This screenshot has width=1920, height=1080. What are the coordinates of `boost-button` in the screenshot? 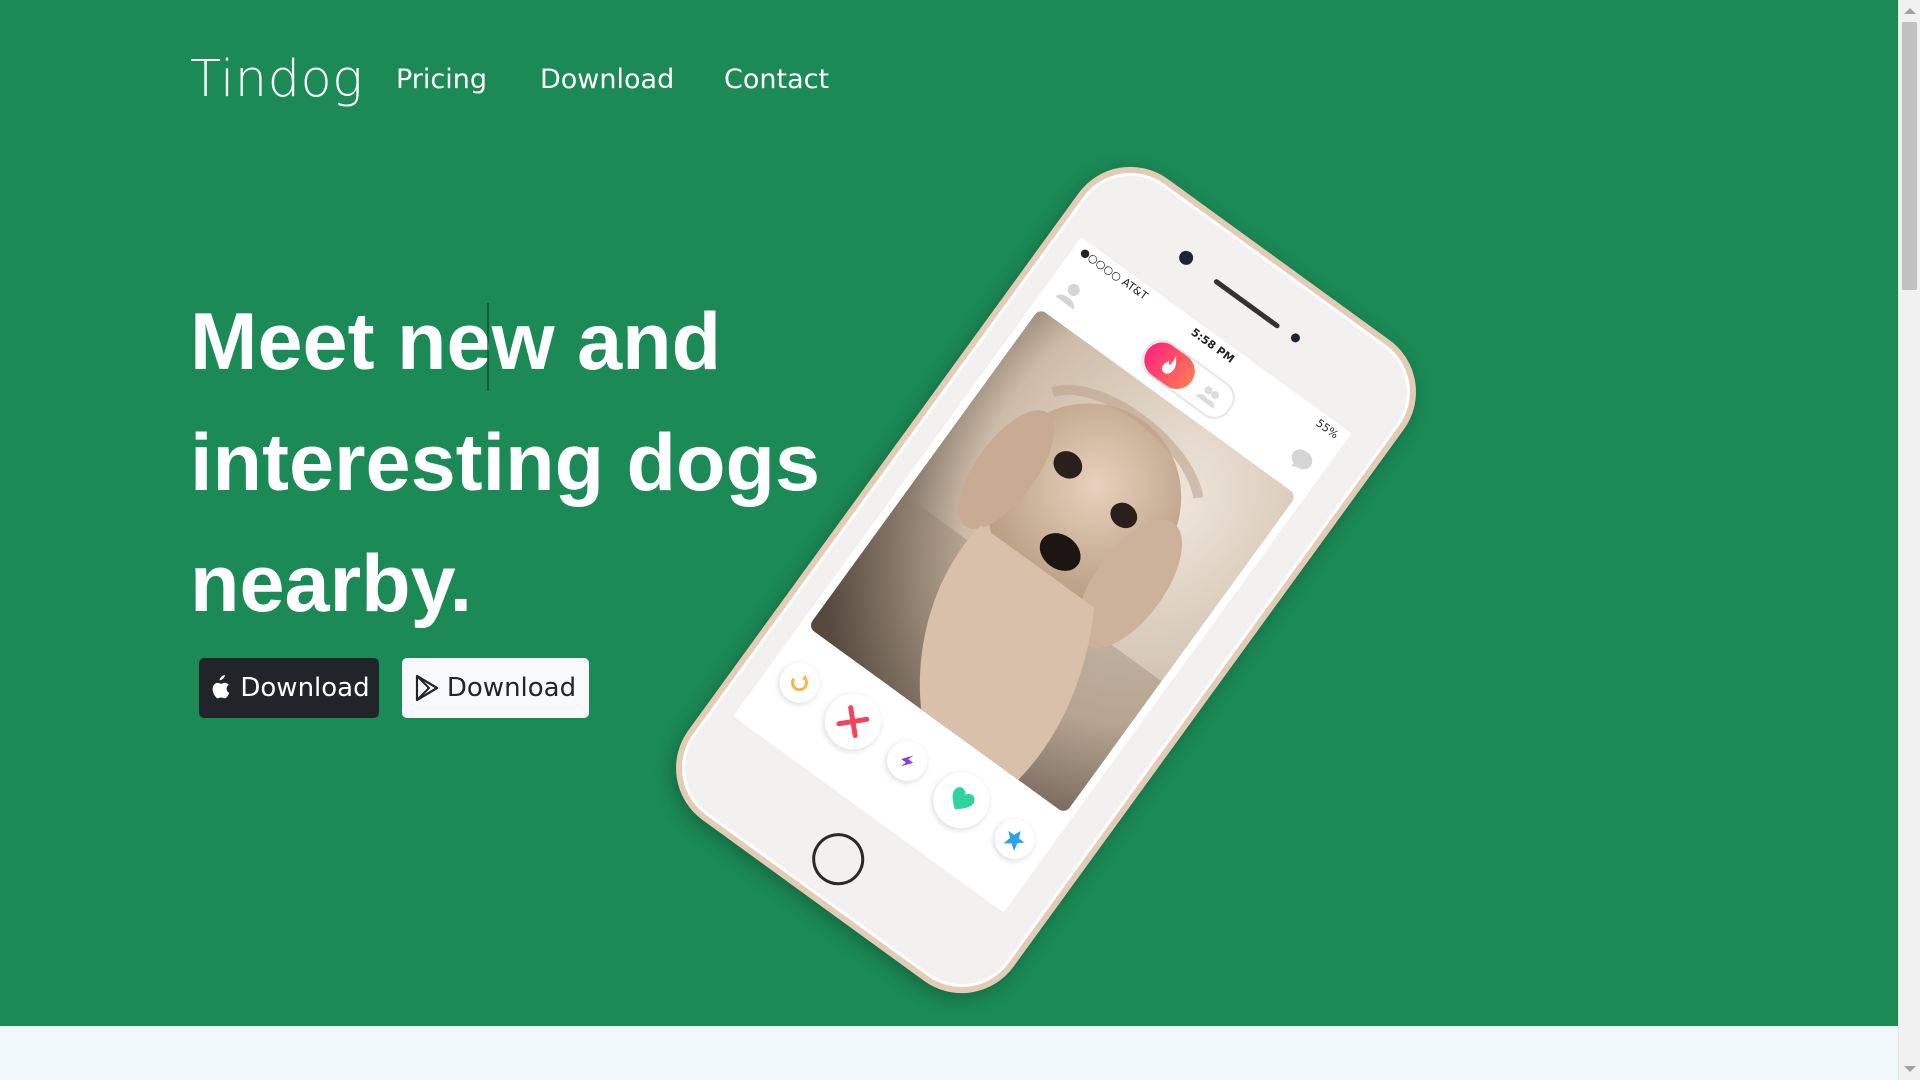 It's located at (907, 760).